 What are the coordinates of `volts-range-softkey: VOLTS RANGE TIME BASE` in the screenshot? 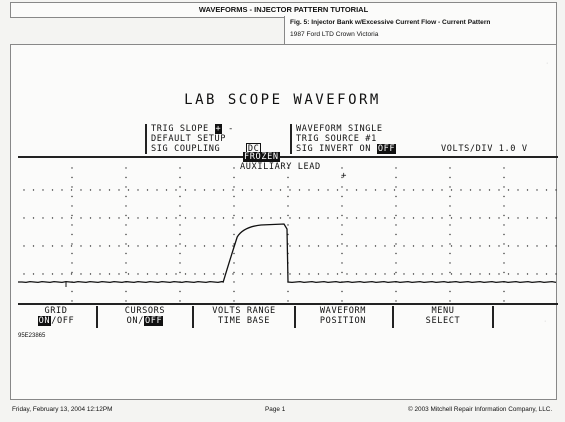 It's located at (244, 316).